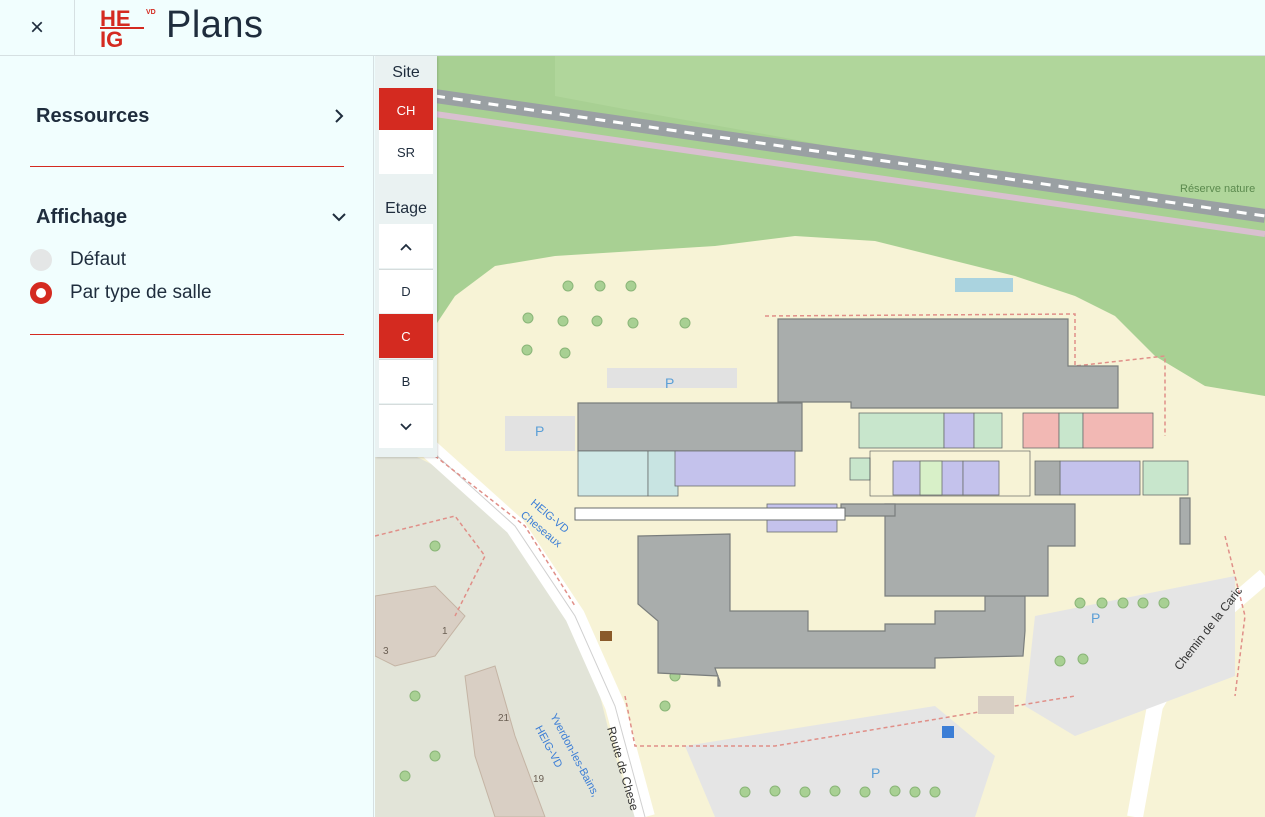 This screenshot has height=817, width=1265. I want to click on chevron-up-icon, so click(406, 246).